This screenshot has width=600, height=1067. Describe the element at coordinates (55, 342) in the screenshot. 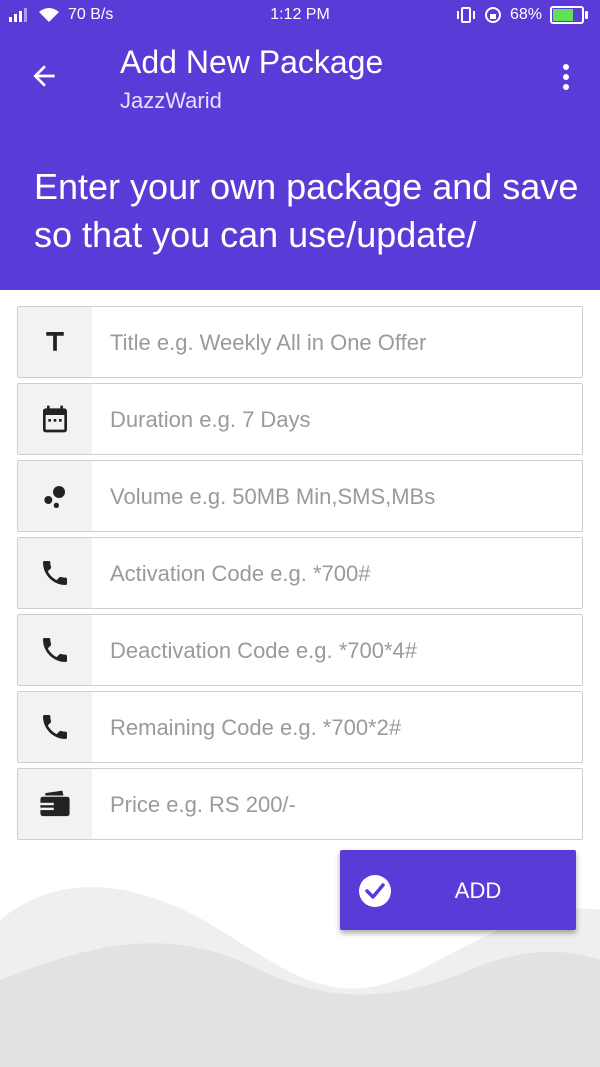

I see `title-icon` at that location.